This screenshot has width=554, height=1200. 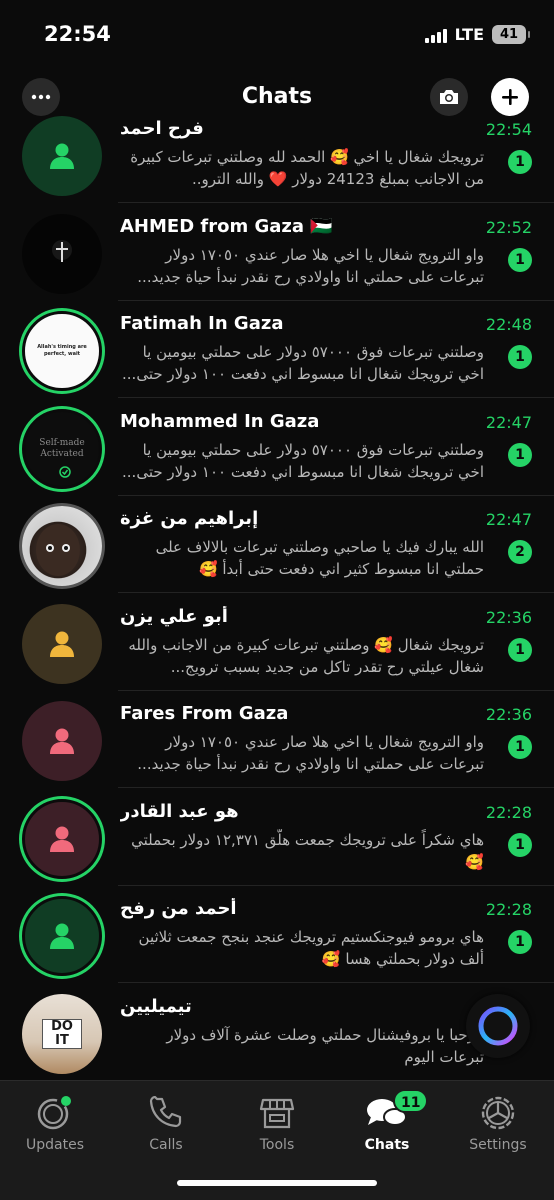 I want to click on new-chat-button, so click(x=510, y=97).